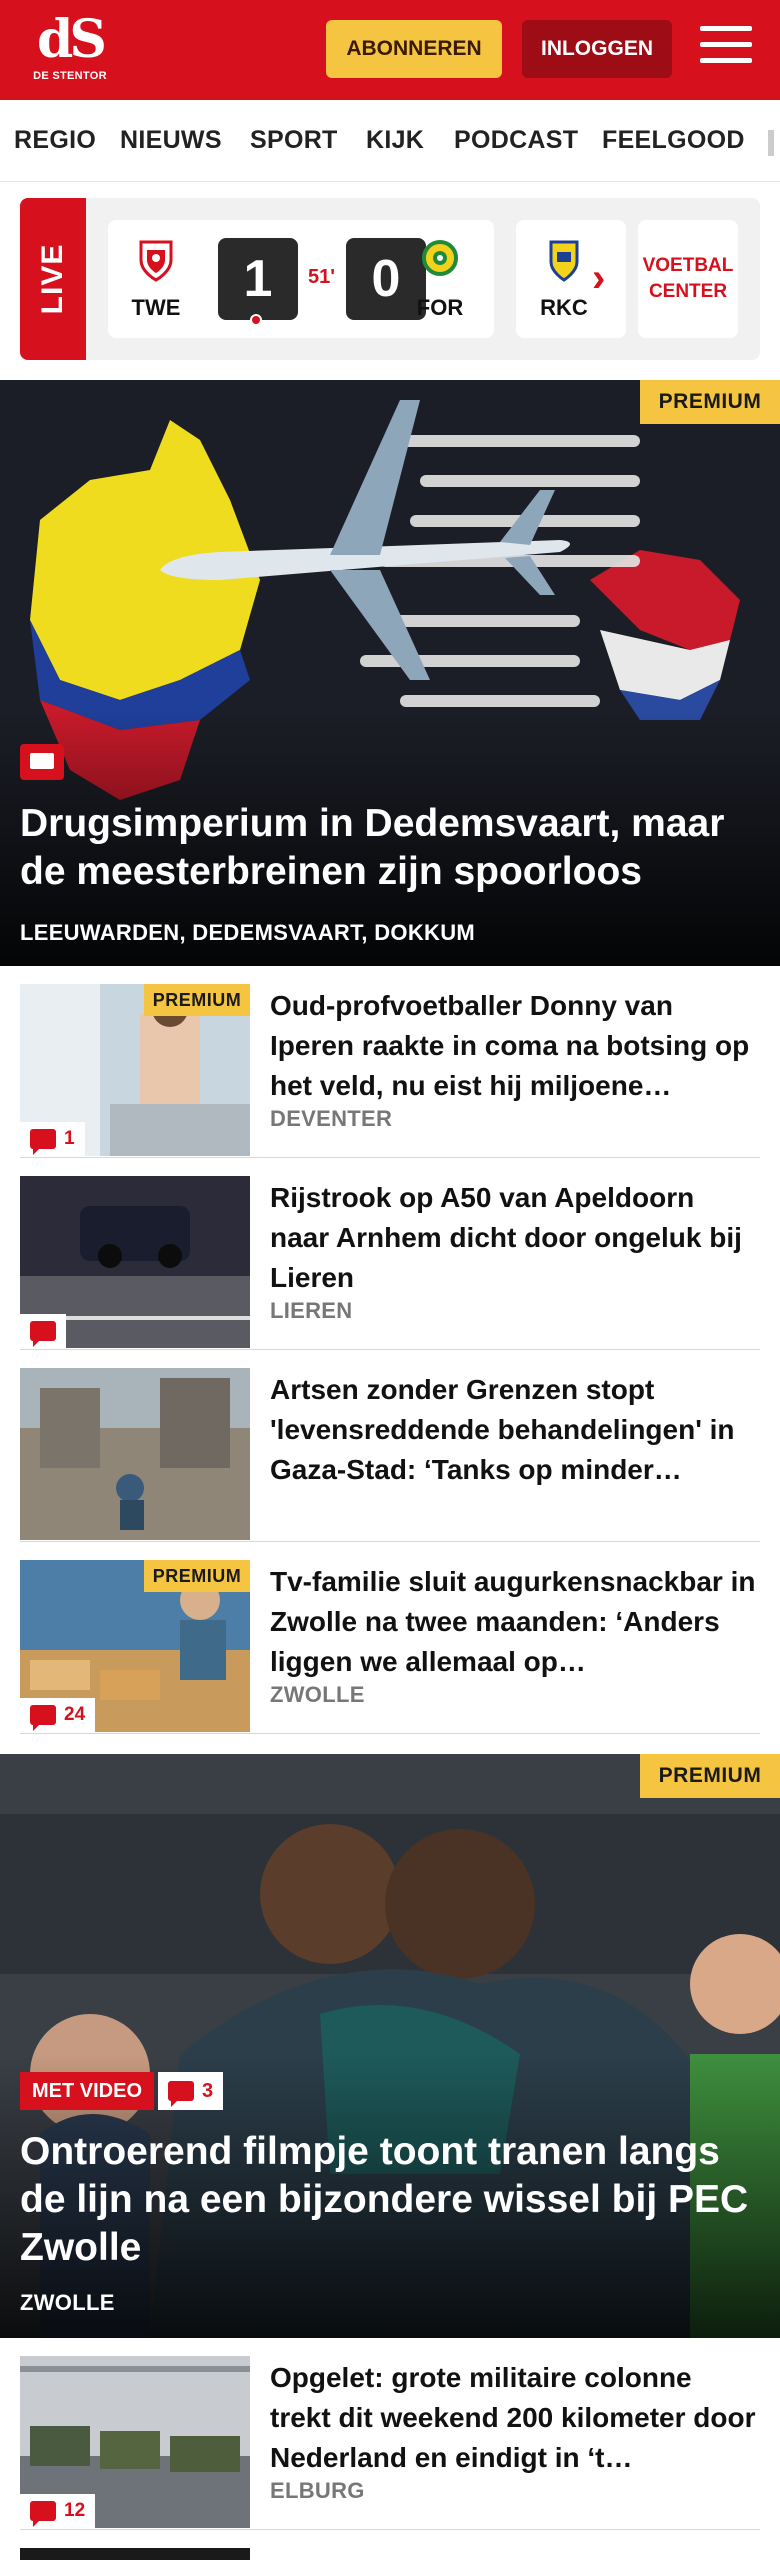 The height and width of the screenshot is (2560, 780). I want to click on home-score: 1, so click(258, 279).